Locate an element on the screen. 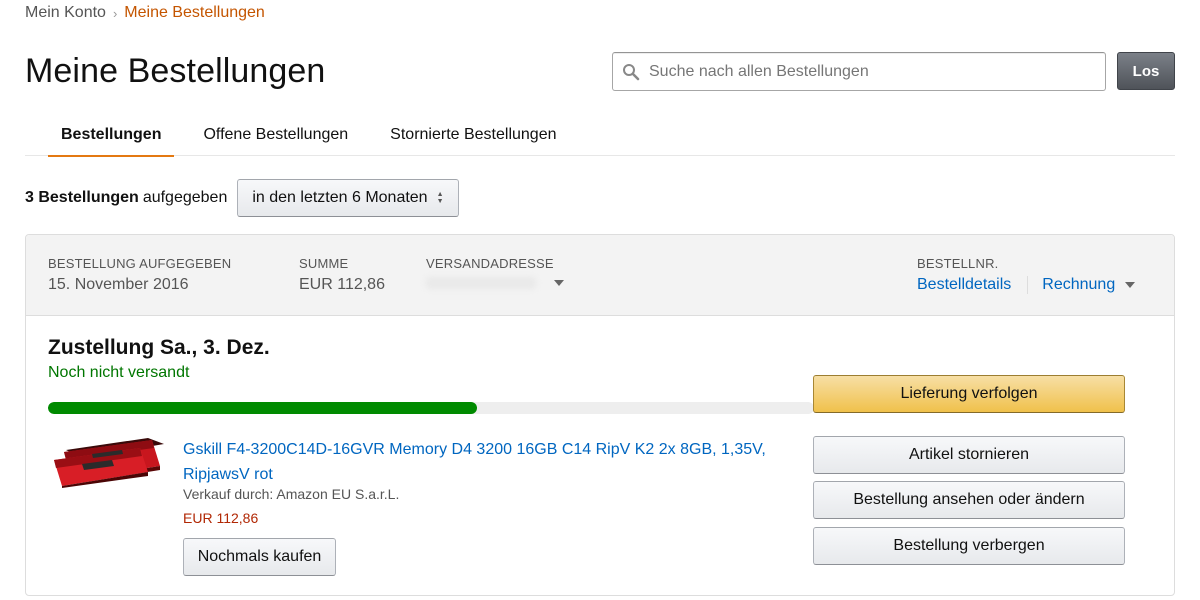  page-title: Meine Bestellungen is located at coordinates (175, 71).